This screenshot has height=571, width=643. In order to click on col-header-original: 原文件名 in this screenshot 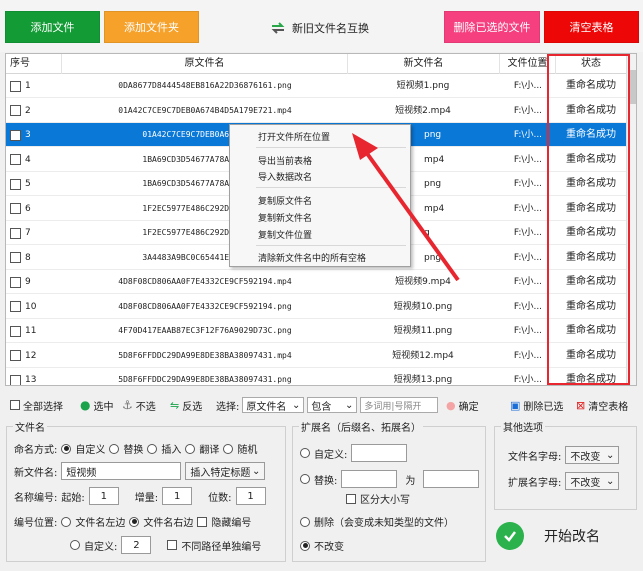, I will do `click(205, 64)`.